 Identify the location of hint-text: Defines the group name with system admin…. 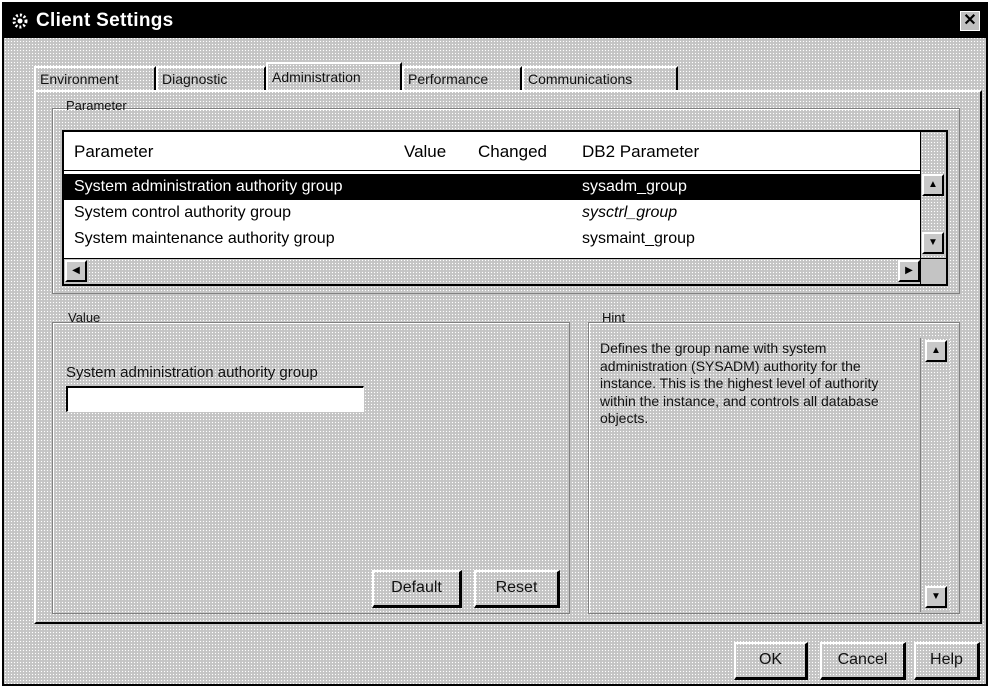
(739, 383).